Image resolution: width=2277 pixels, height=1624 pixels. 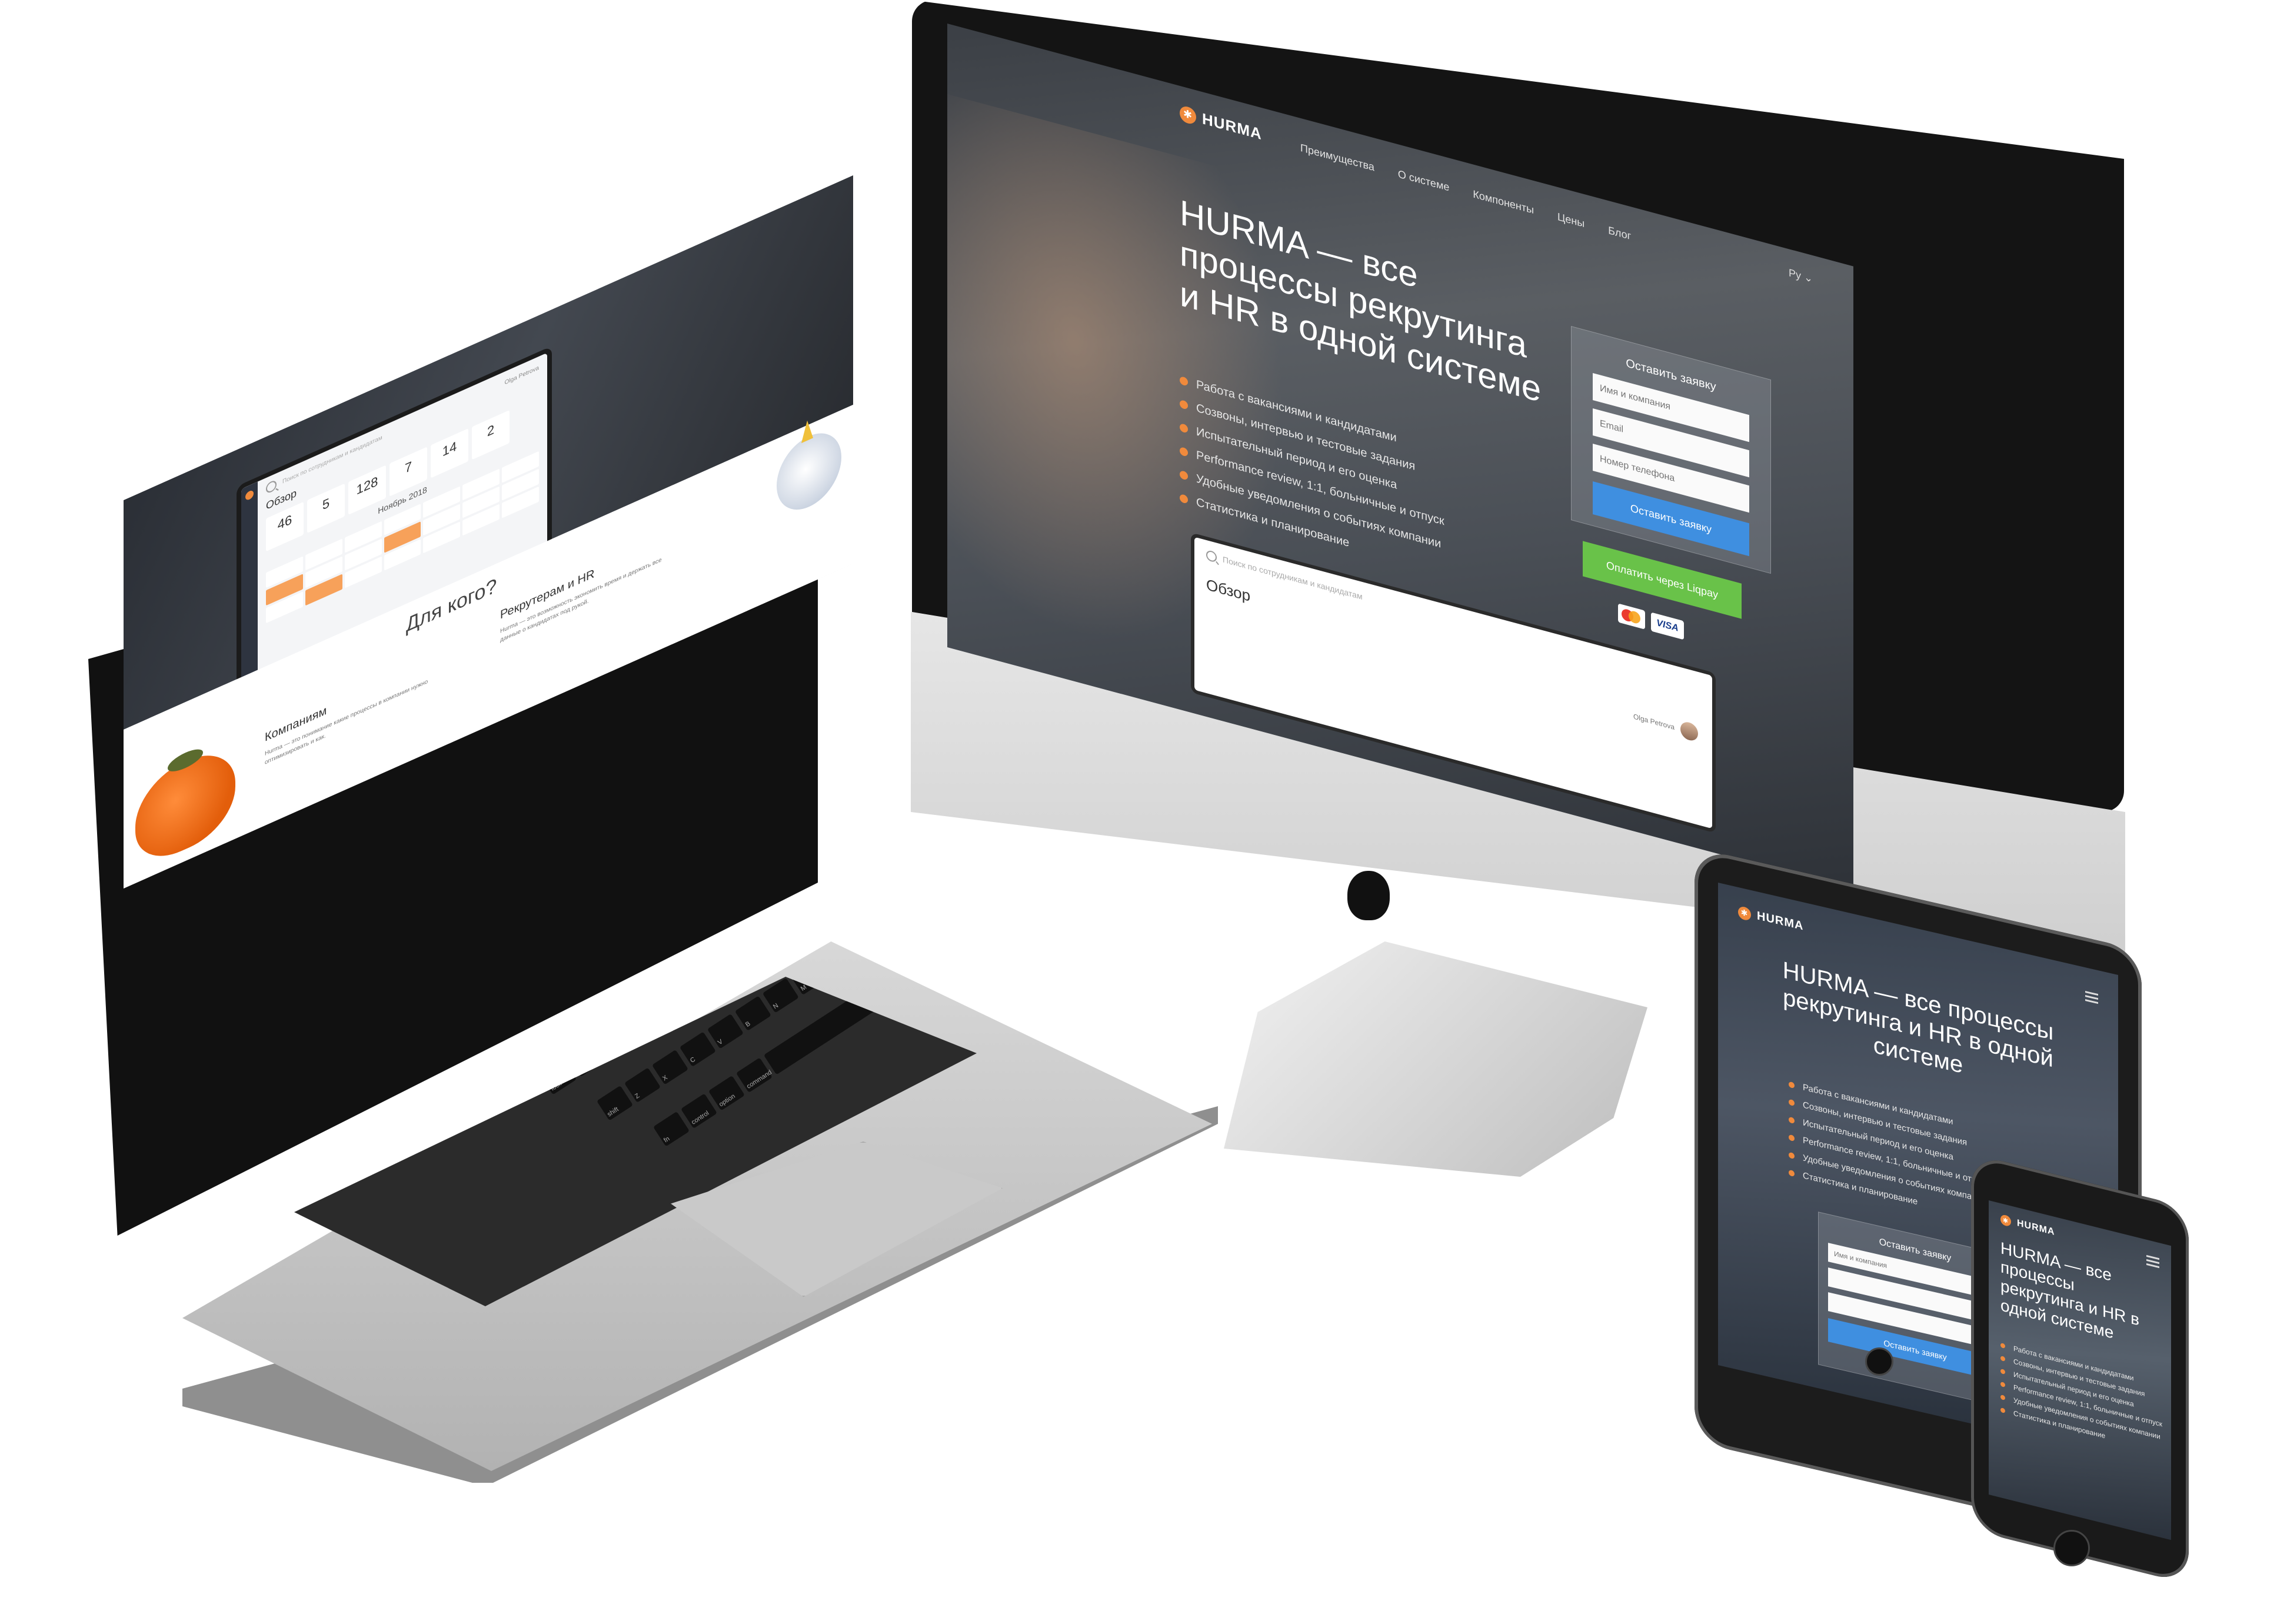 I want to click on language-label: Ру, so click(x=1795, y=274).